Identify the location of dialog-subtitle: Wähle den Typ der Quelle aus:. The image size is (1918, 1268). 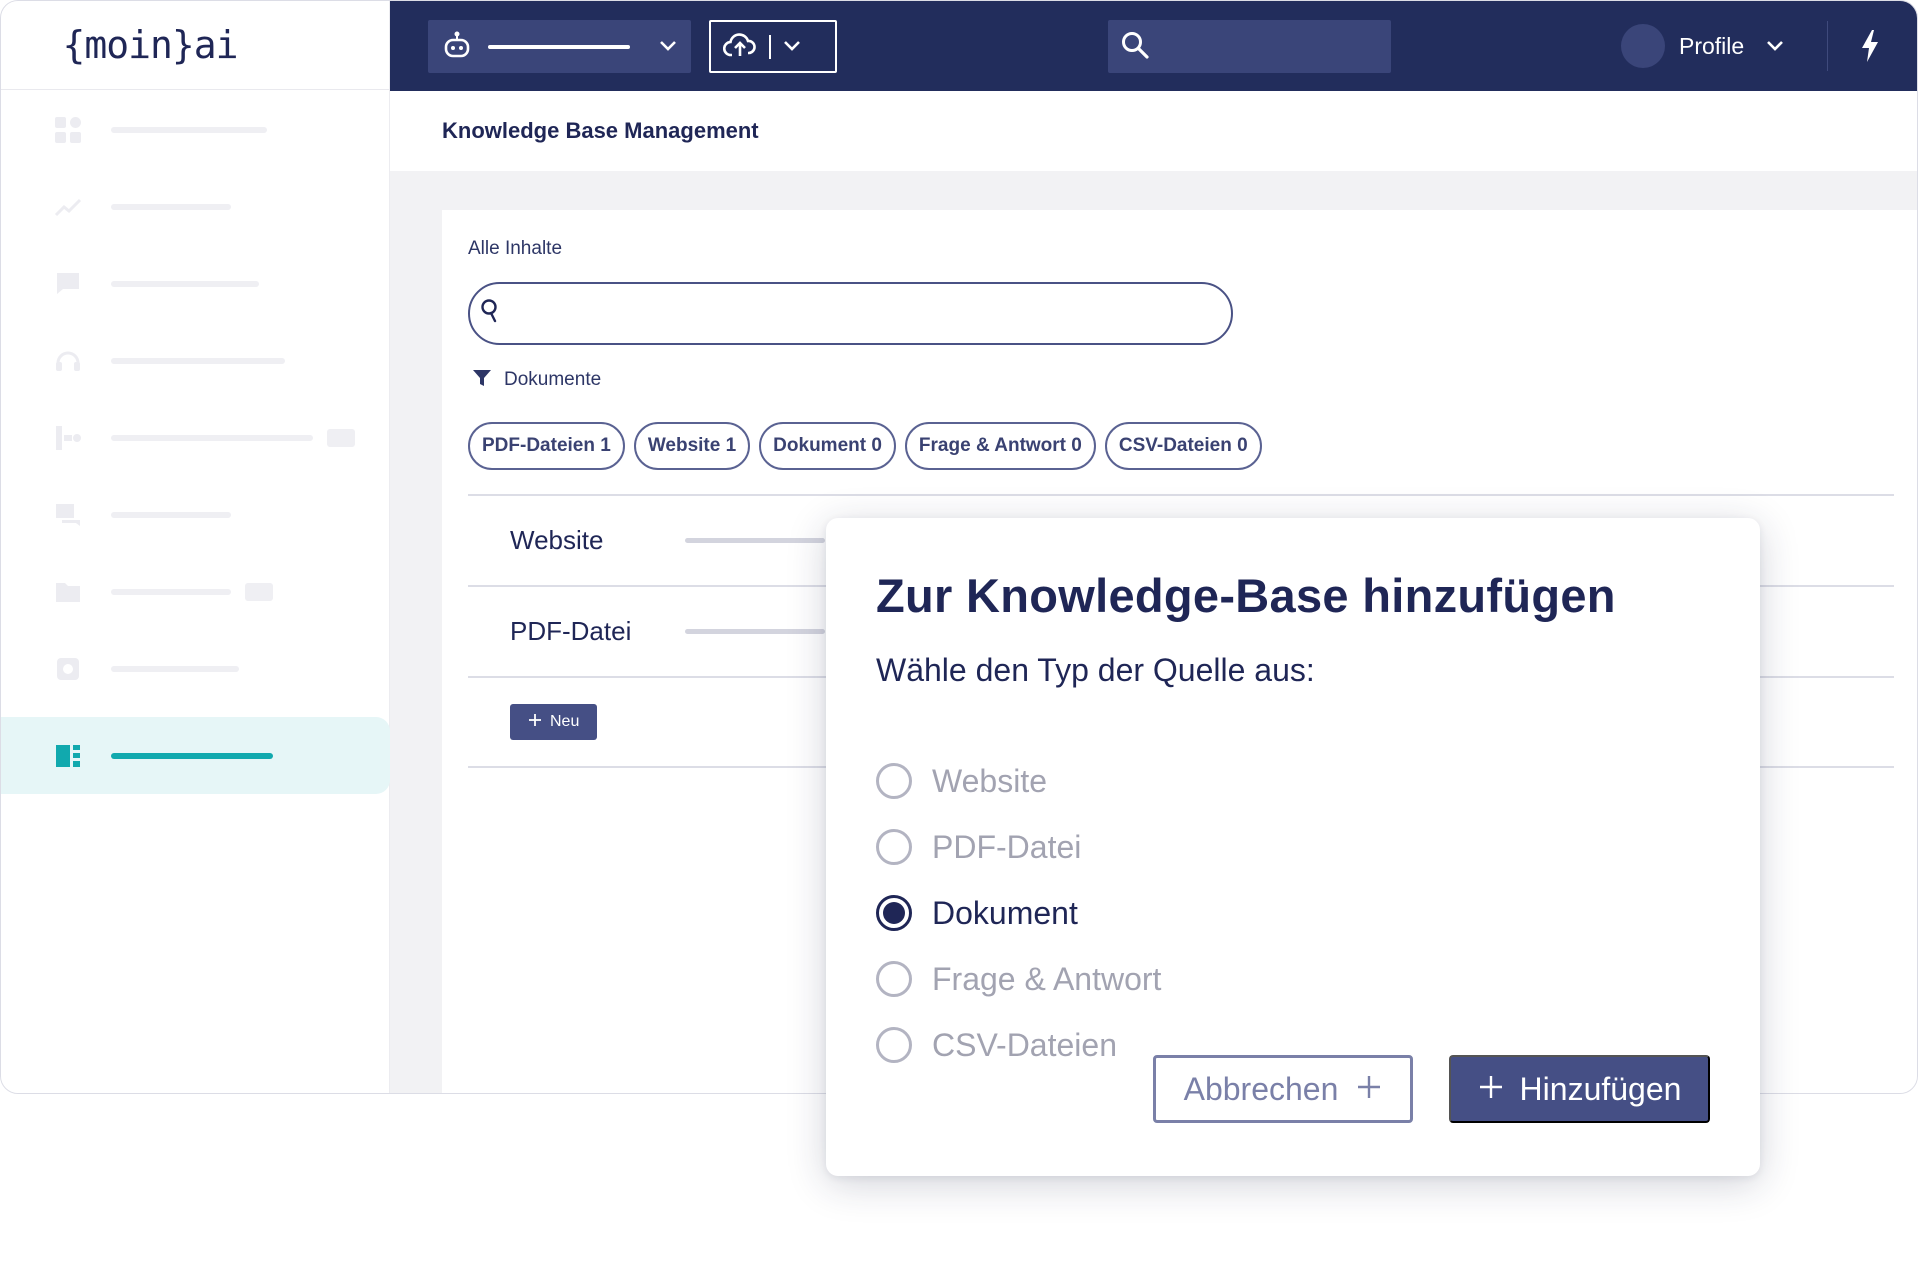
(1095, 670).